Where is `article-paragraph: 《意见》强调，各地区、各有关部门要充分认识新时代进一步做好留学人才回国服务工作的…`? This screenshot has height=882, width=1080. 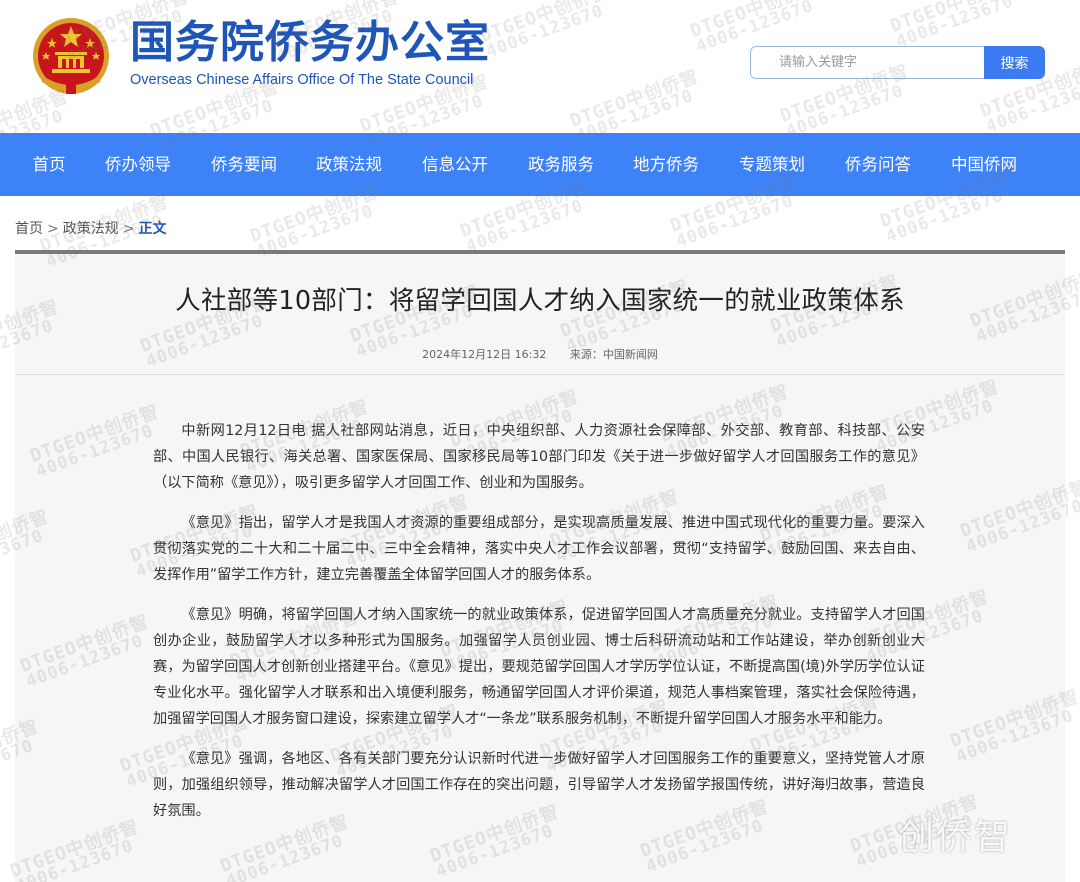 article-paragraph: 《意见》强调，各地区、各有关部门要充分认识新时代进一步做好留学人才回国服务工作的… is located at coordinates (539, 785).